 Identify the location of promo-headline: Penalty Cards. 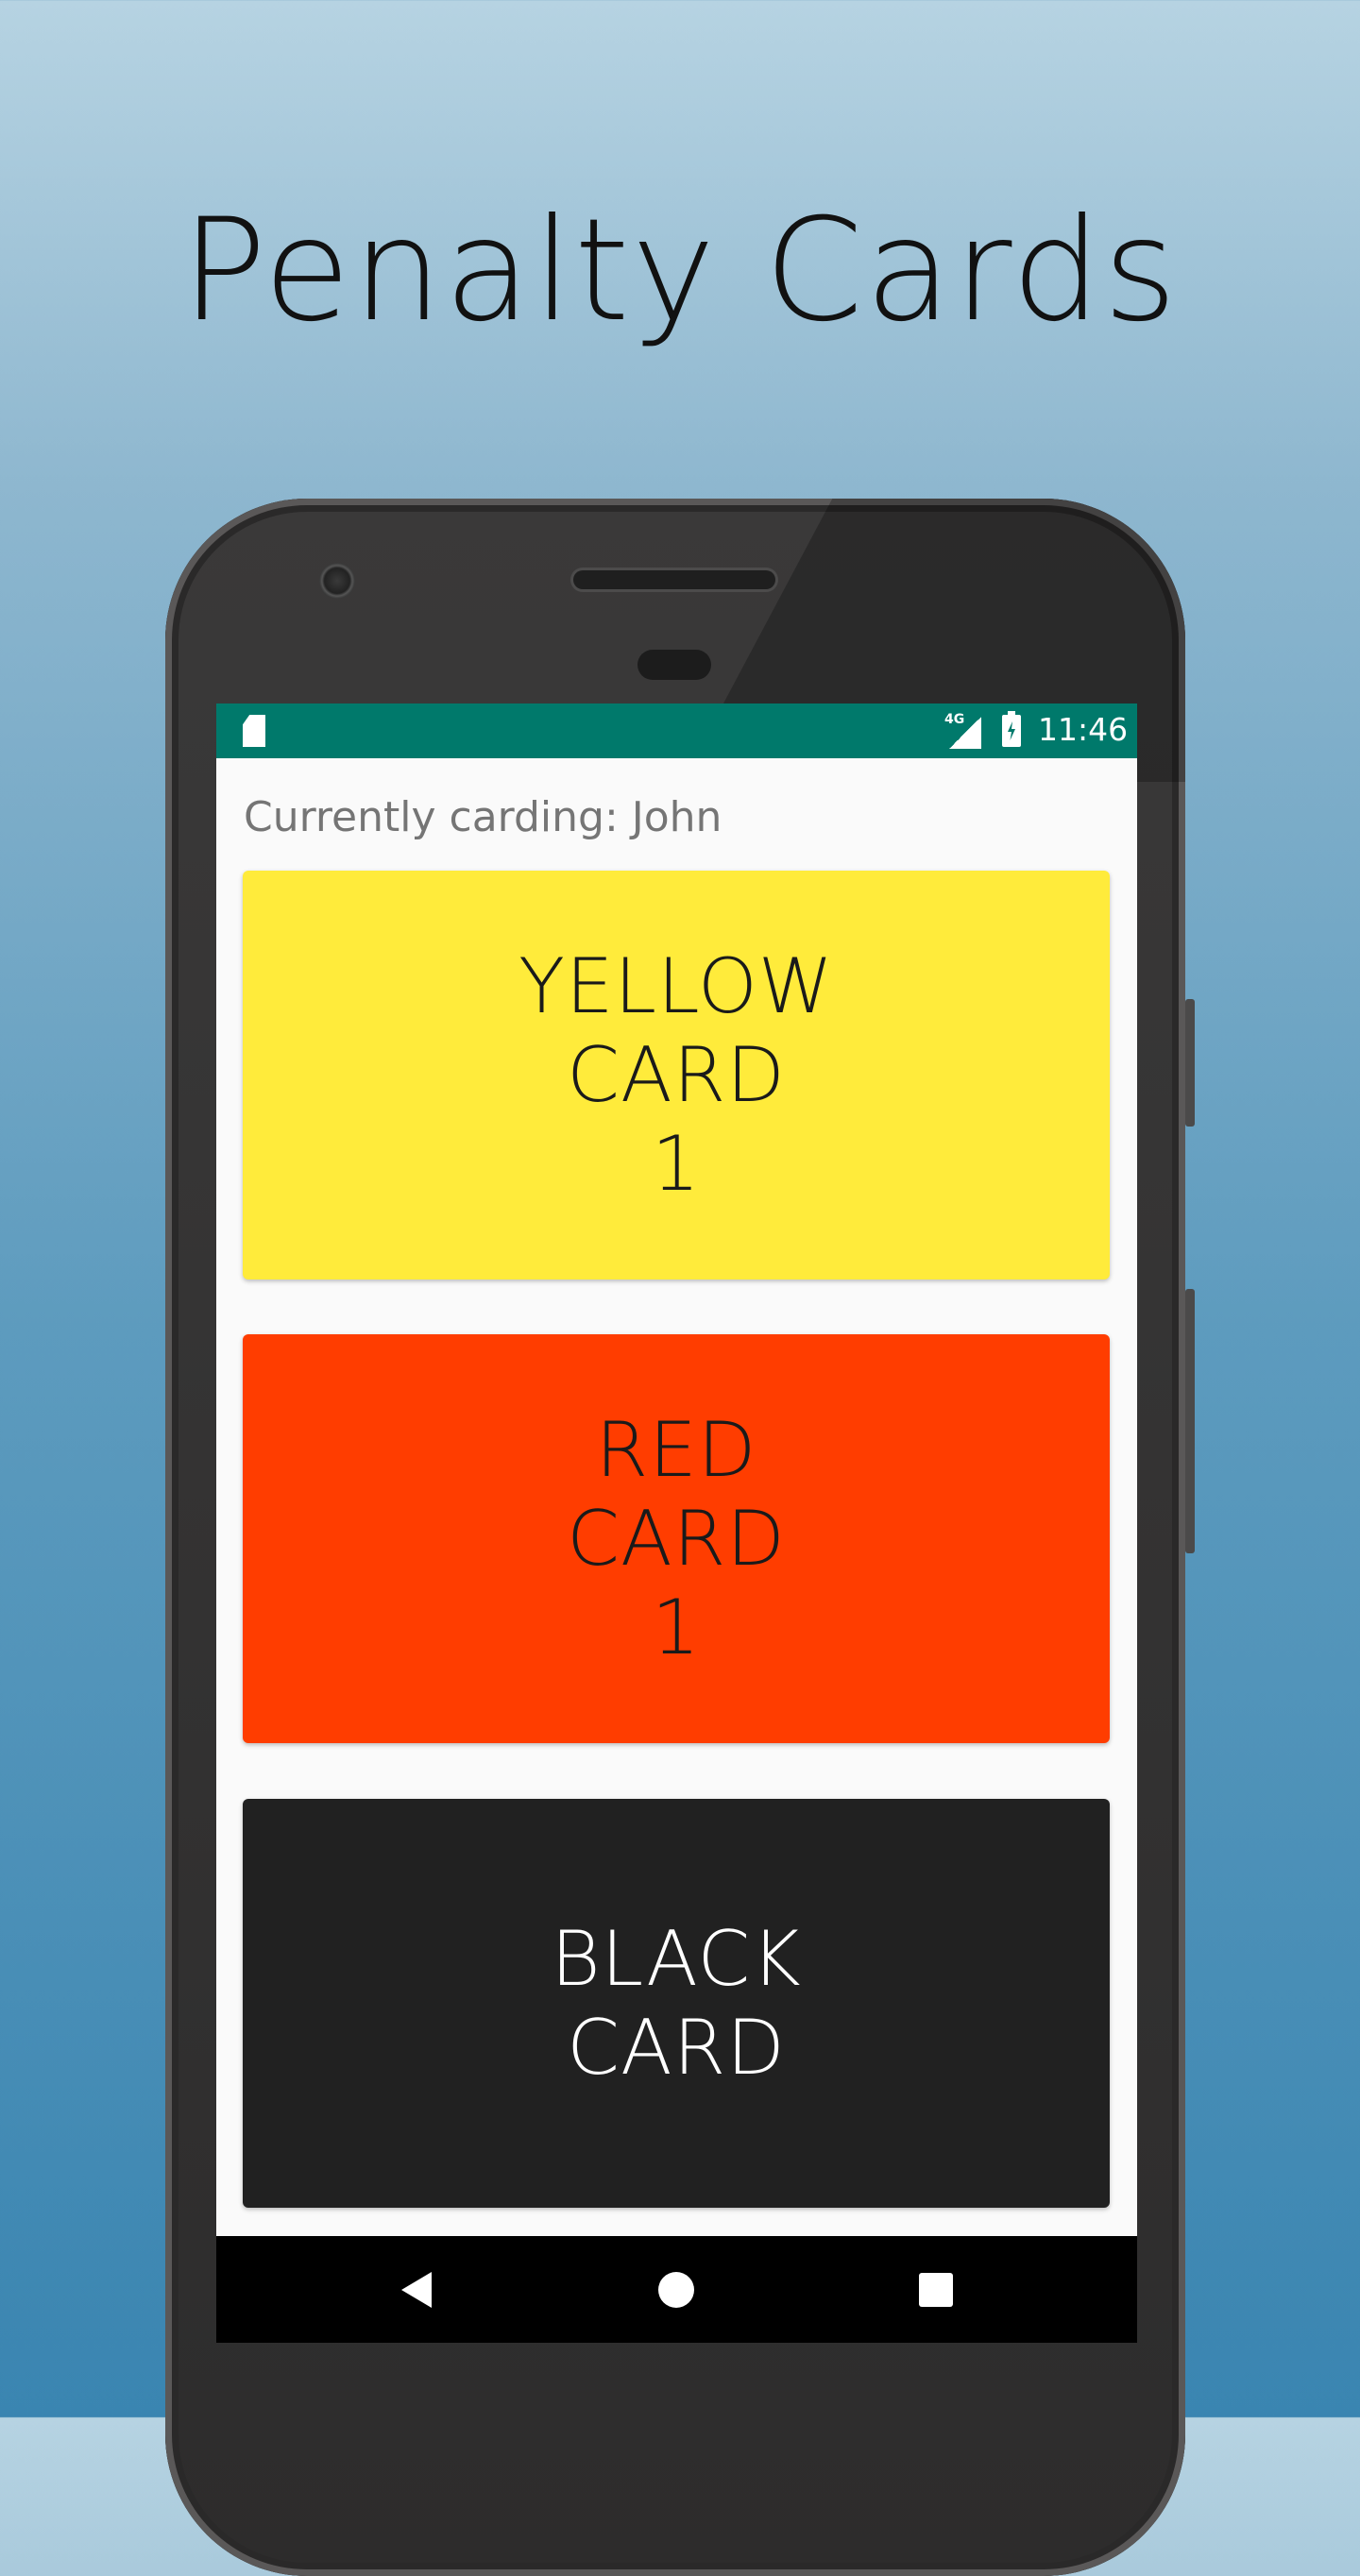
(680, 271).